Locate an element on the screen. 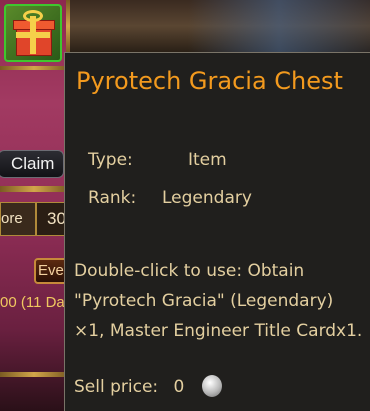  claim-button-label: Claim is located at coordinates (33, 163).